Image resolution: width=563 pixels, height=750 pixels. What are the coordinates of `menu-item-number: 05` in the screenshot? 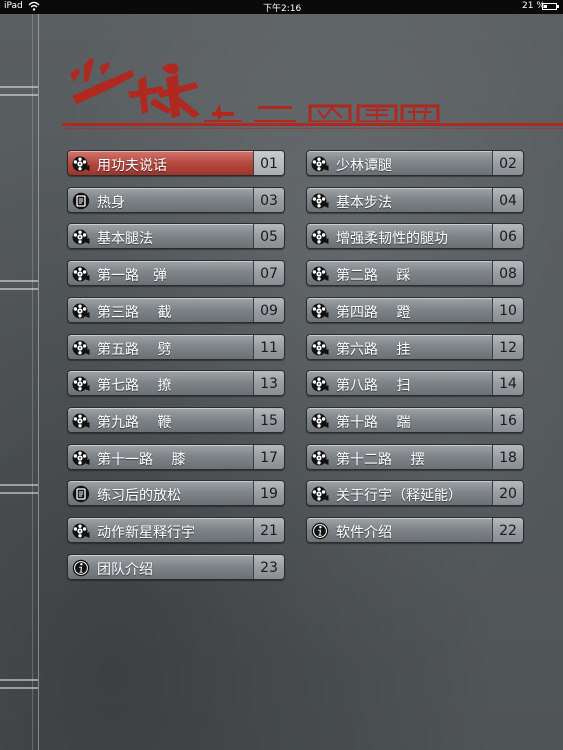 It's located at (269, 237).